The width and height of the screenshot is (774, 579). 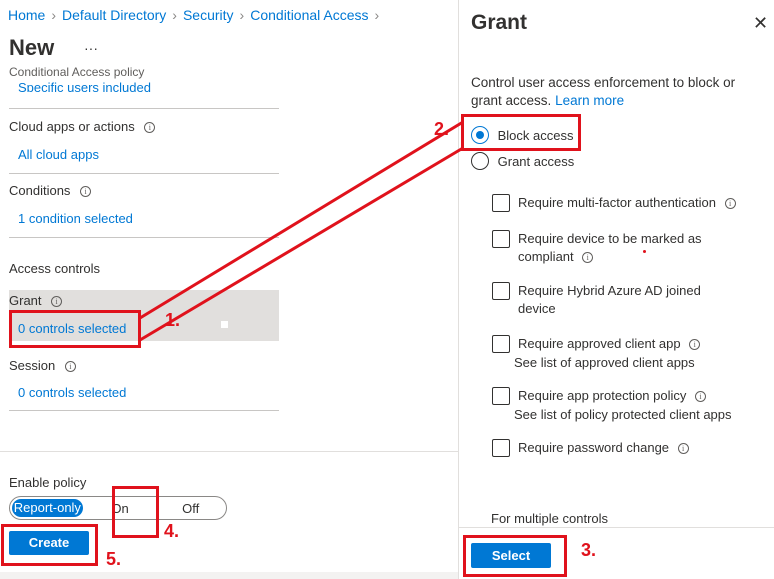 I want to click on annotation-label-1: 1., so click(x=173, y=320).